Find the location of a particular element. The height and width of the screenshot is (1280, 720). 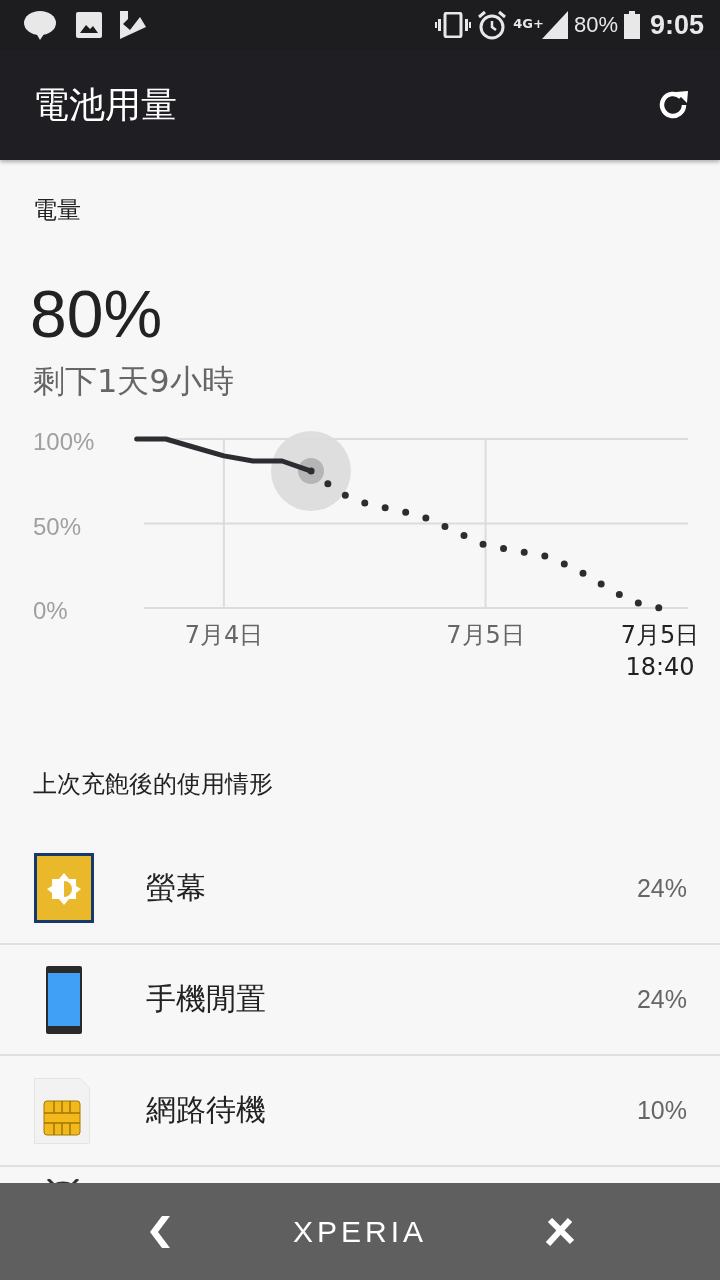

usage-percent: 10% is located at coordinates (661, 1110).